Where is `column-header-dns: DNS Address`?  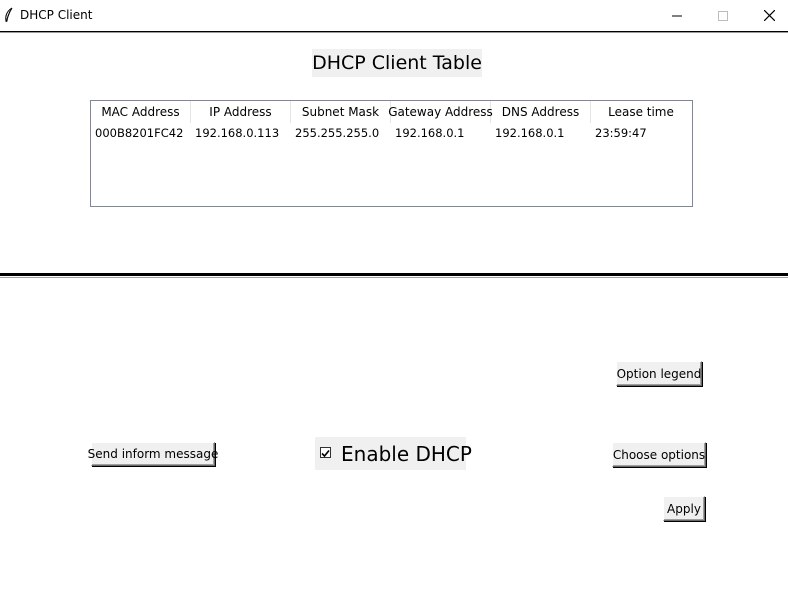 column-header-dns: DNS Address is located at coordinates (541, 112).